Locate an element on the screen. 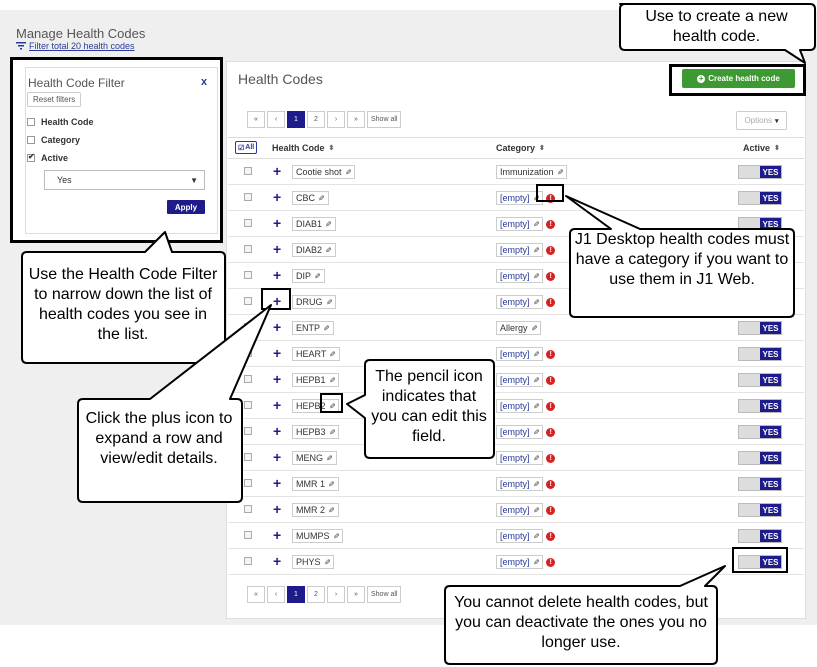 Image resolution: width=817 pixels, height=667 pixels. health-code-field: HEPB1 ✎ is located at coordinates (316, 380).